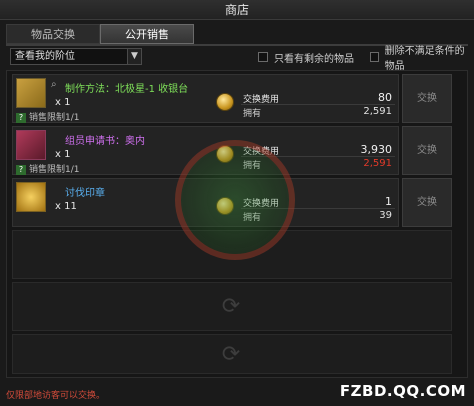  I want to click on hide-unmet-label: 删除不满足条件的物品, so click(424, 59).